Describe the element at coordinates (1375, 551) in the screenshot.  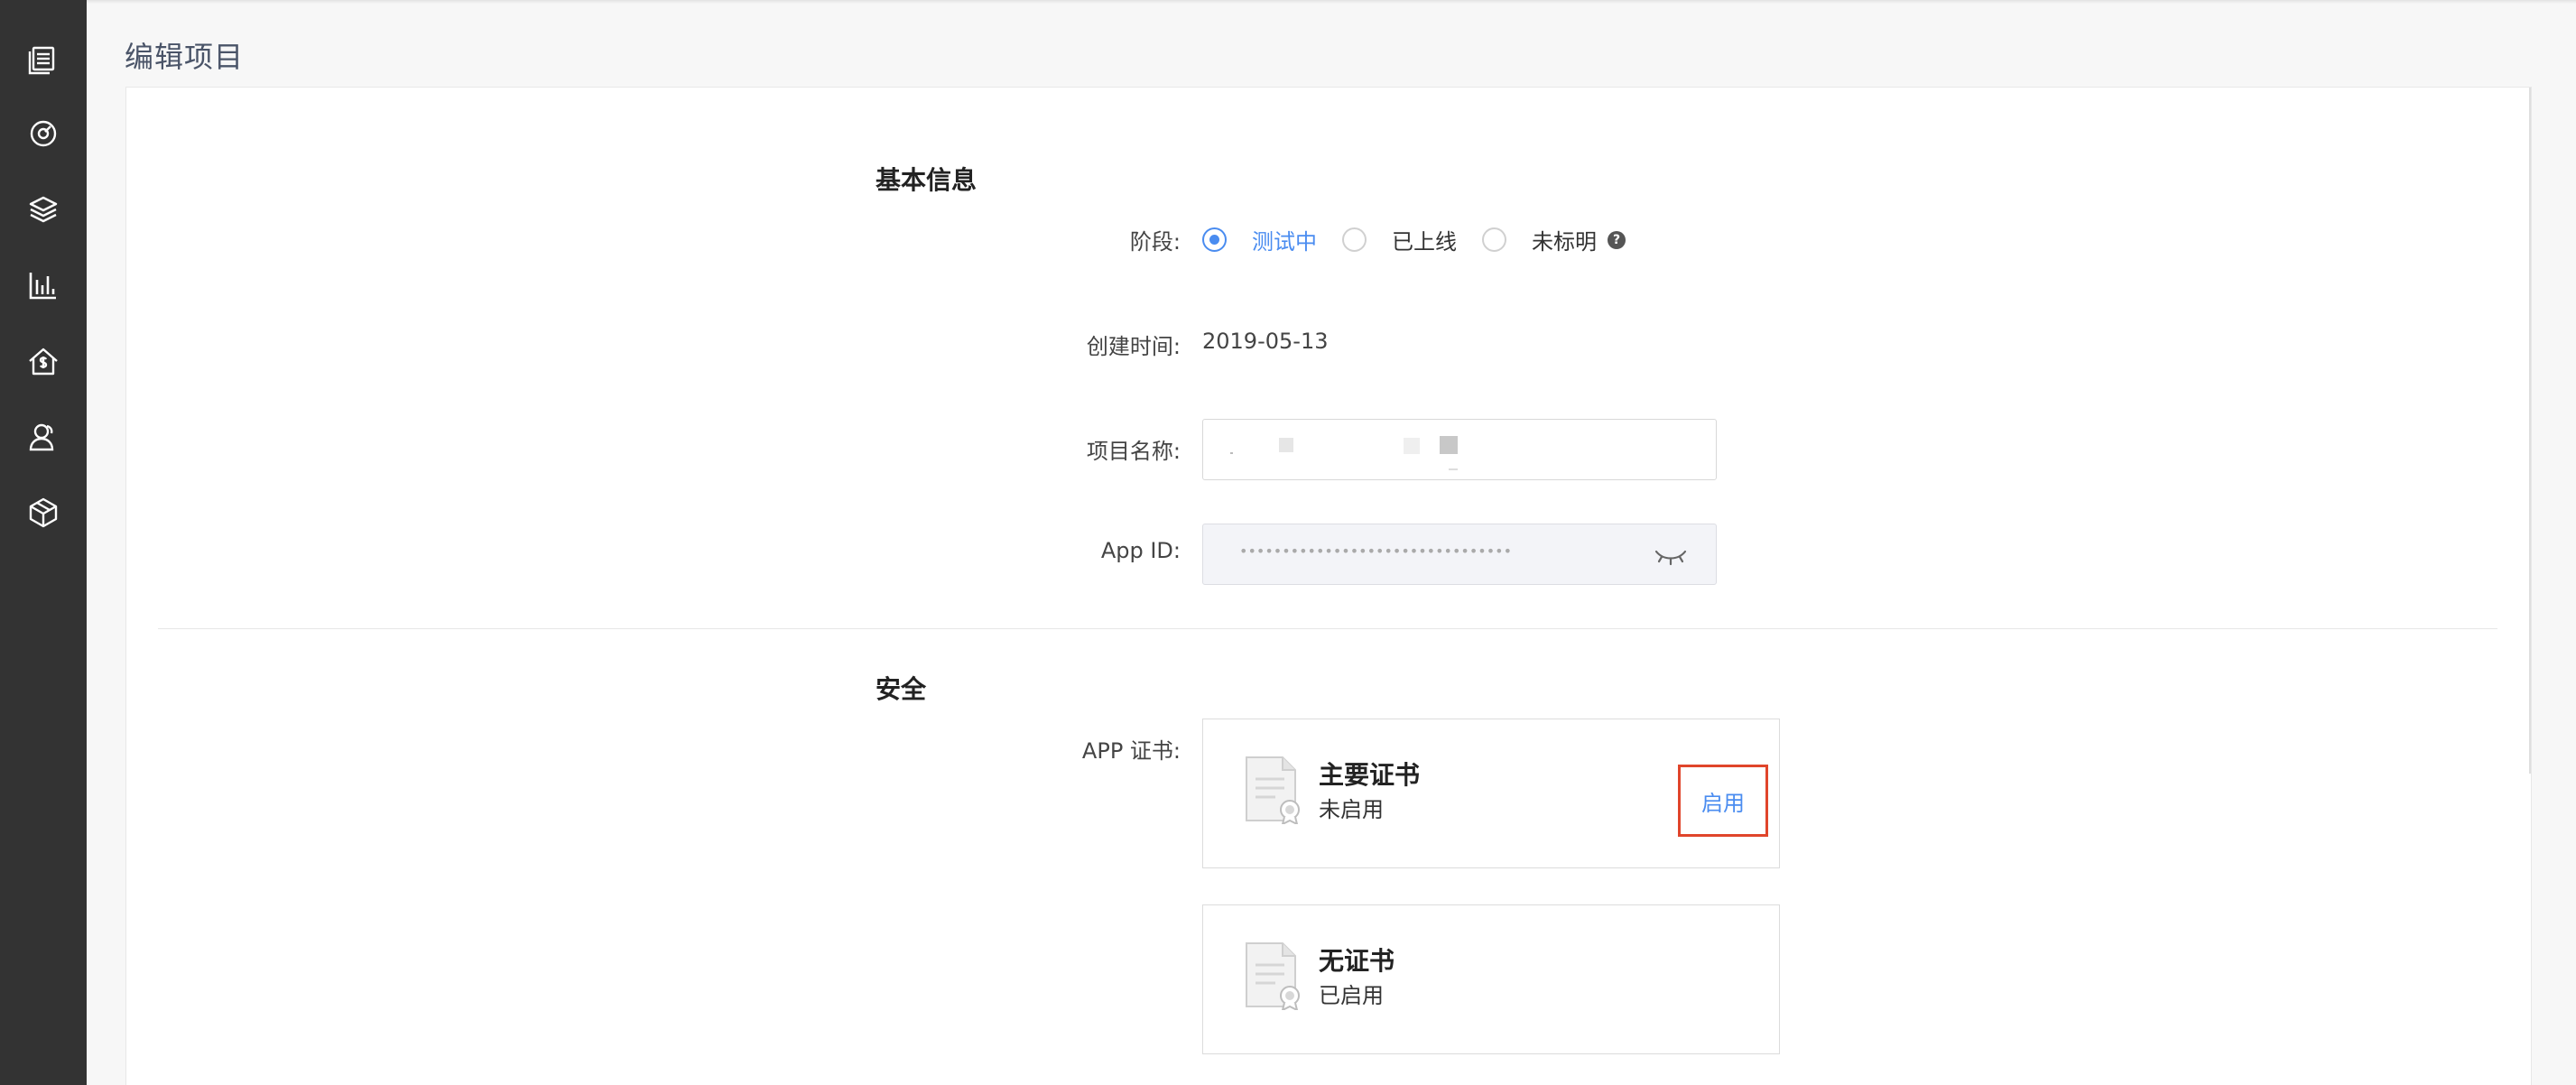
I see `app-id-masked-value: ••••••••••••••••••••••••••••••••` at that location.